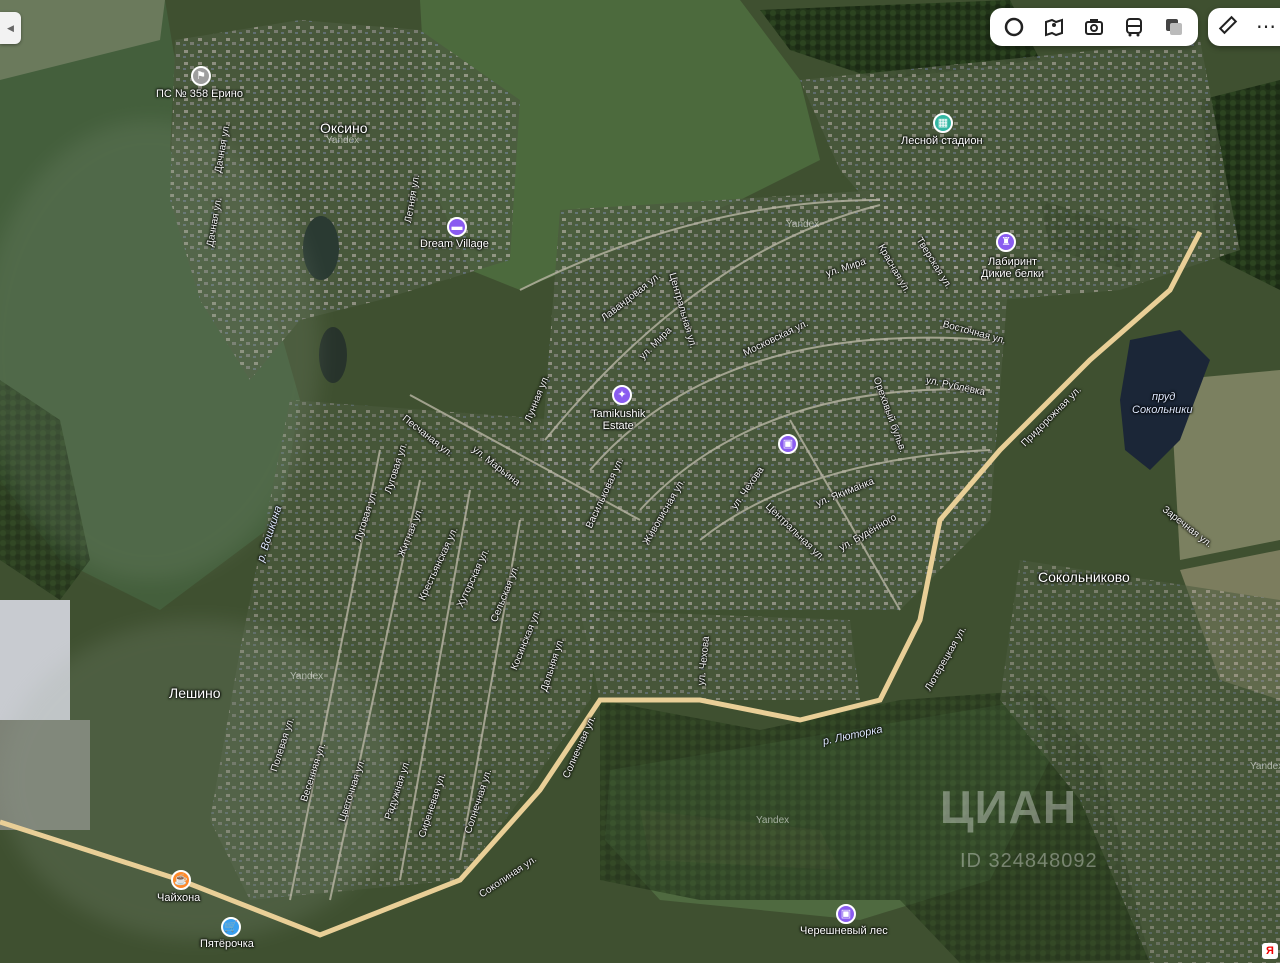 This screenshot has height=963, width=1280. Describe the element at coordinates (201, 76) in the screenshot. I see `flag-poi-icon: ⚑` at that location.